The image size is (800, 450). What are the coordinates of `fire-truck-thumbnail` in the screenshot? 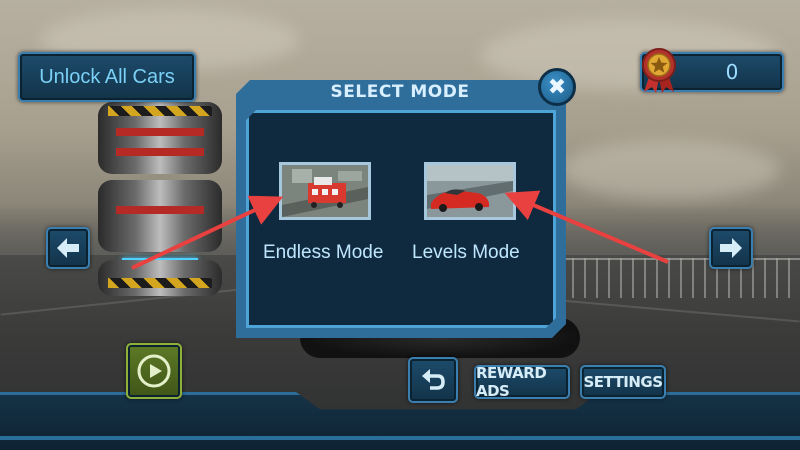 It's located at (325, 191).